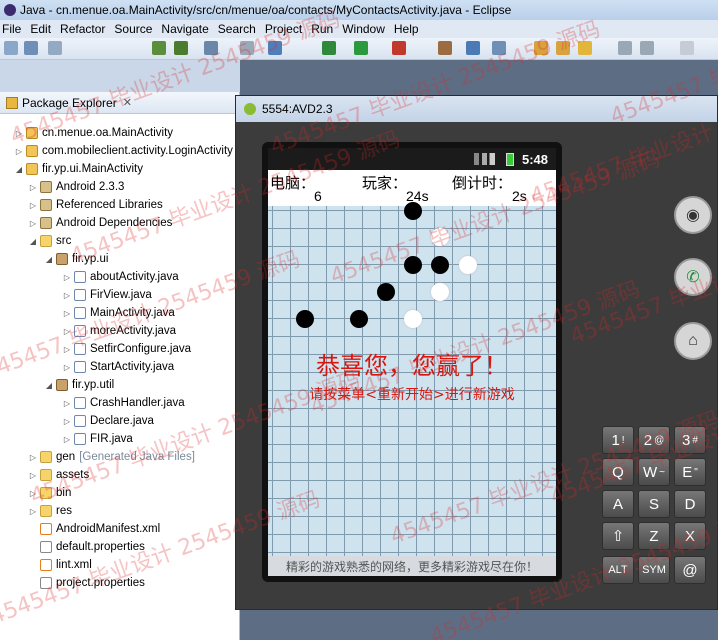 The width and height of the screenshot is (718, 640). What do you see at coordinates (693, 215) in the screenshot?
I see `camera-button: ◉` at bounding box center [693, 215].